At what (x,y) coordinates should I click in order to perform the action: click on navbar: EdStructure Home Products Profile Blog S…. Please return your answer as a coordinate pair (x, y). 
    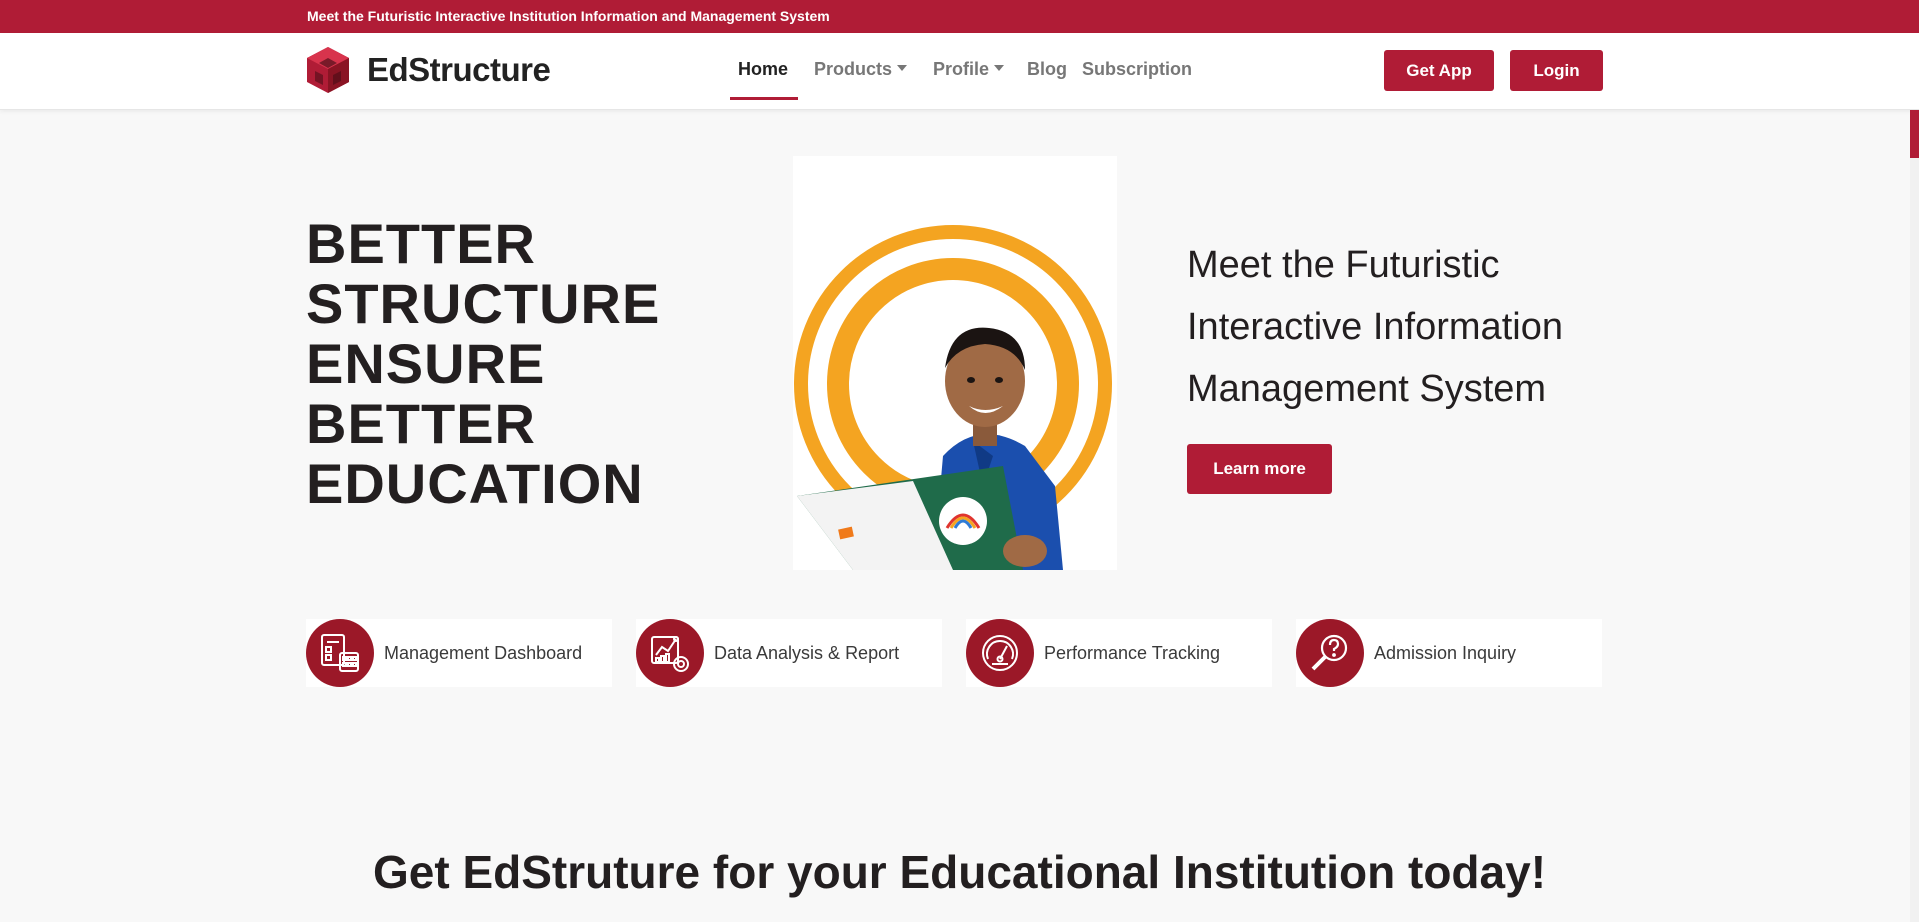
    Looking at the image, I should click on (959, 71).